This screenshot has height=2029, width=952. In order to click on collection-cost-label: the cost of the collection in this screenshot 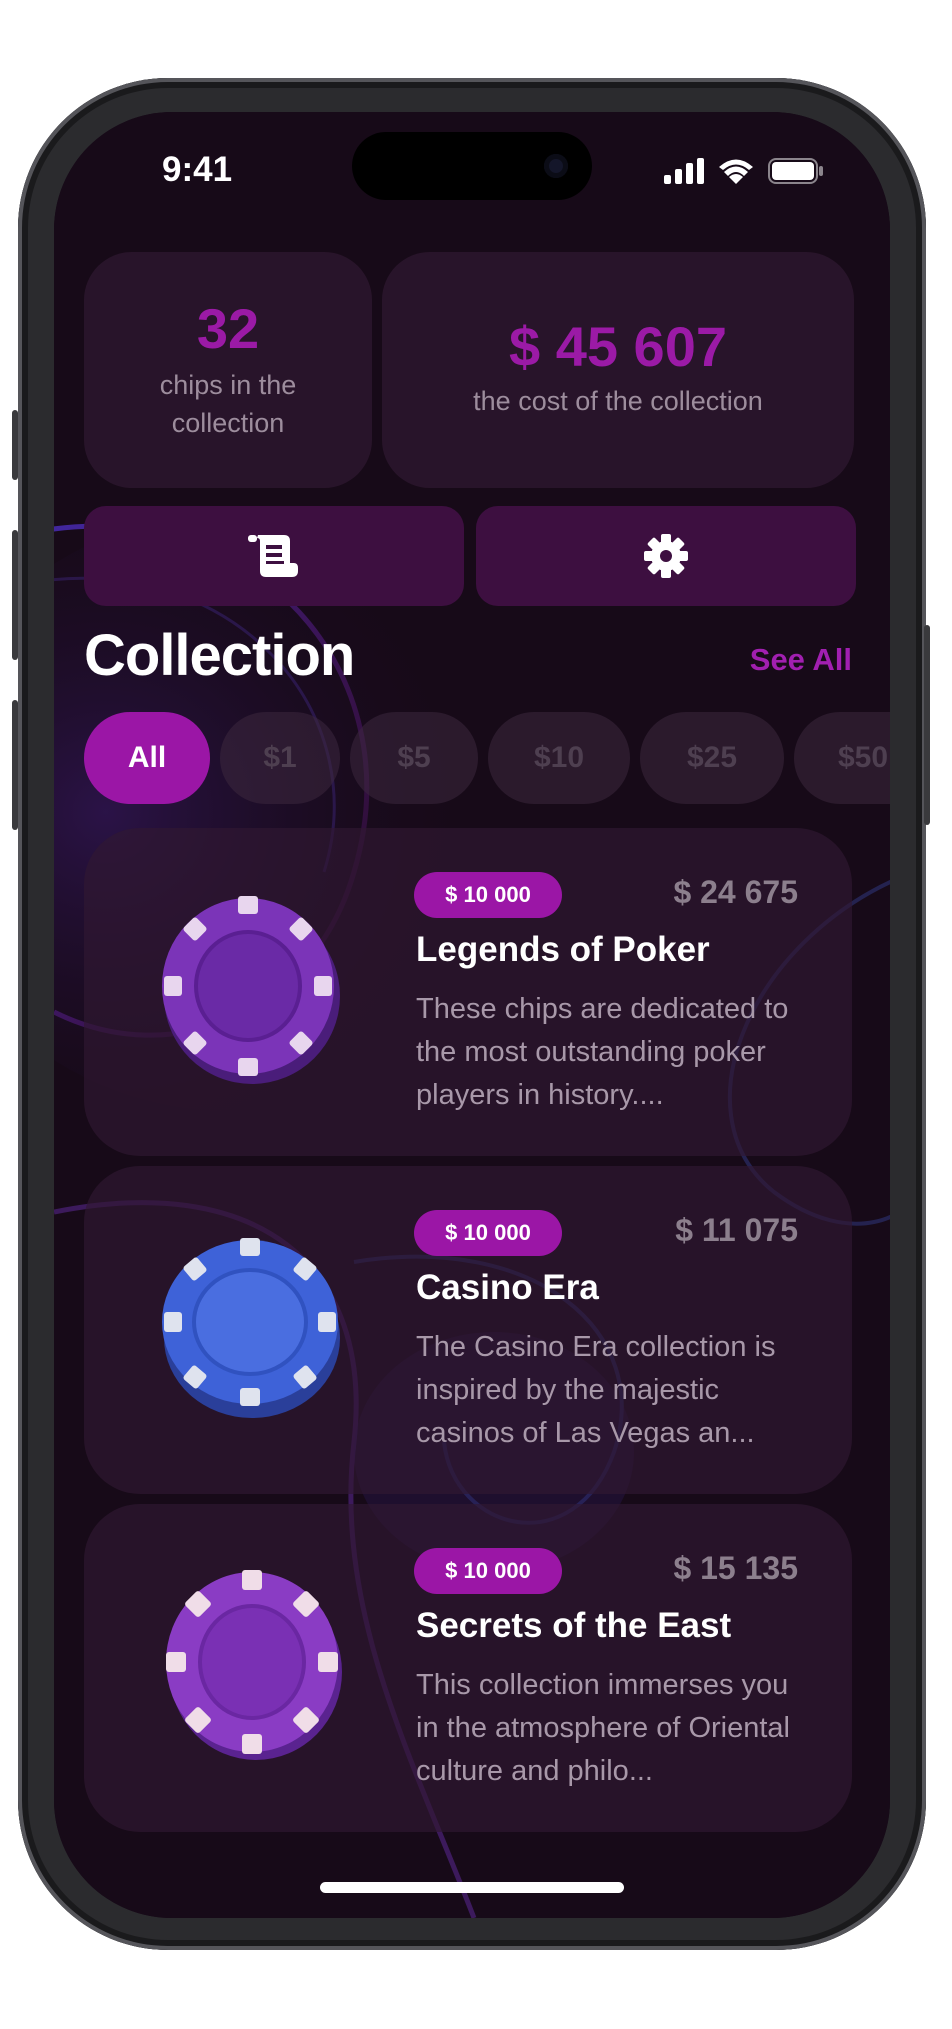, I will do `click(618, 401)`.